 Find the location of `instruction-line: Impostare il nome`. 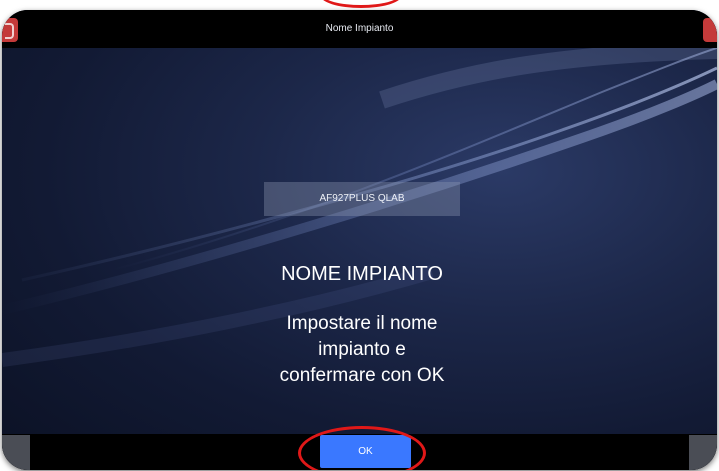

instruction-line: Impostare il nome is located at coordinates (362, 323).